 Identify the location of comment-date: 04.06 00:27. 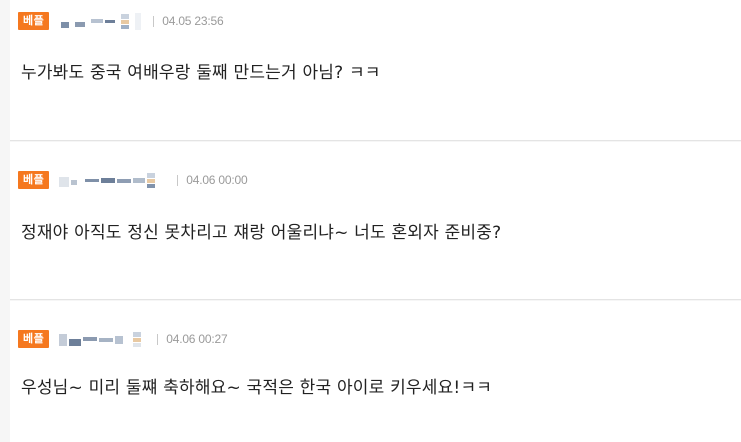
(197, 339).